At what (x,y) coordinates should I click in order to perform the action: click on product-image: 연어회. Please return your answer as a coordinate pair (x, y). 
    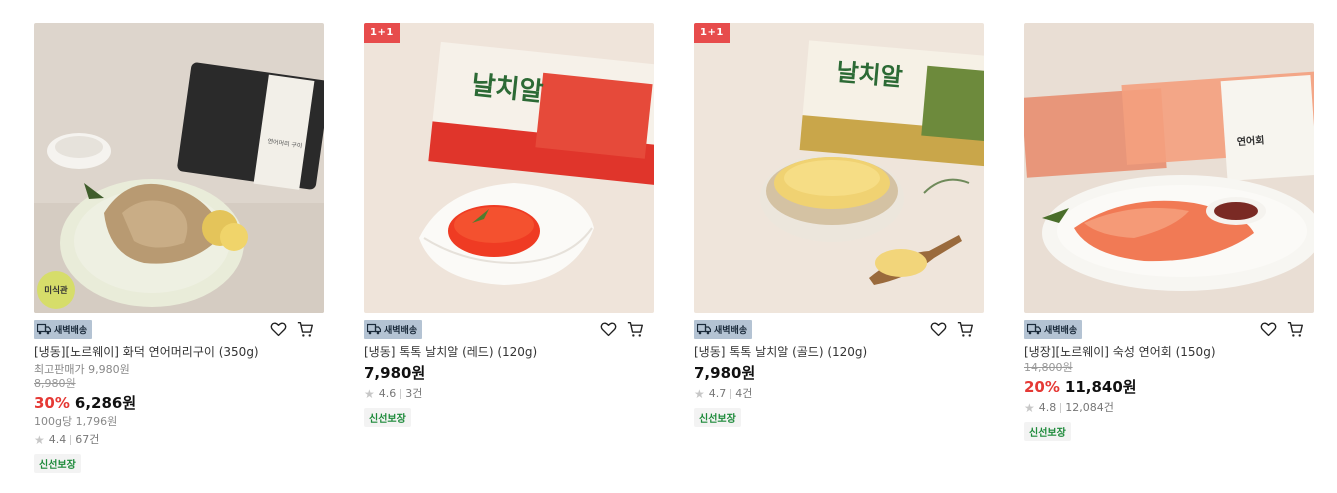
    Looking at the image, I should click on (1169, 168).